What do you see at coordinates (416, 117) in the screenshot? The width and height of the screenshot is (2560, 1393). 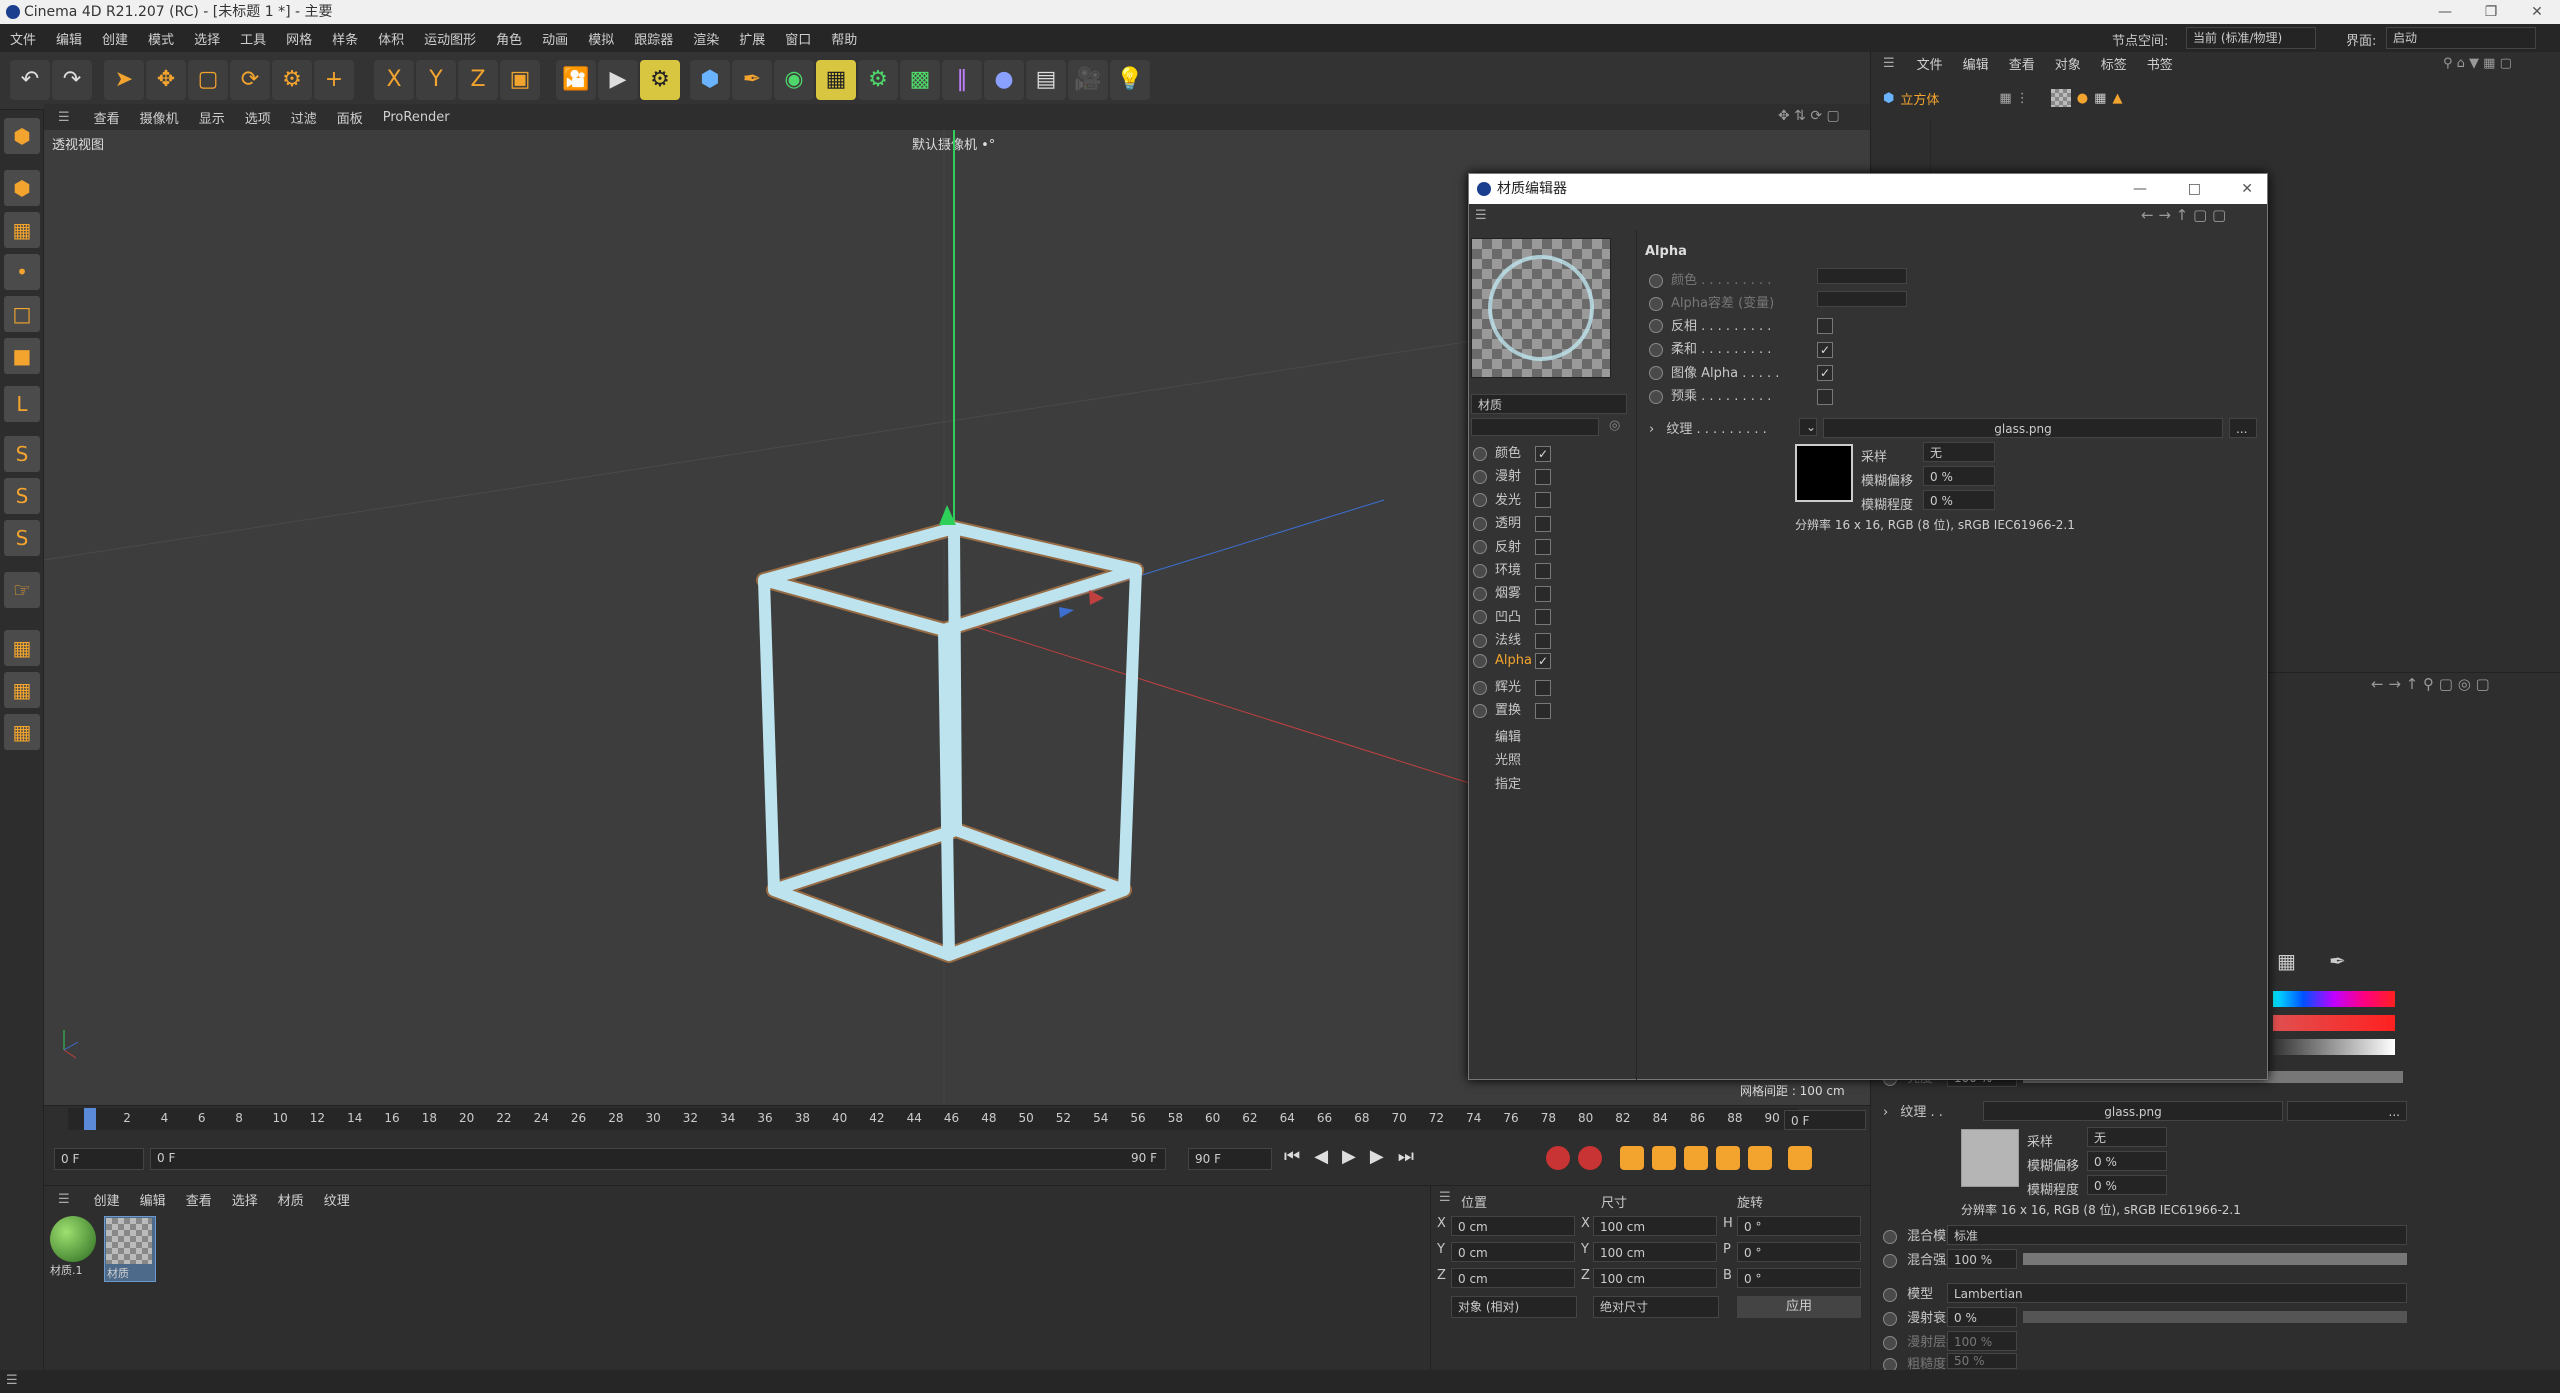 I see `viewport-menu-prorender: ProRender` at bounding box center [416, 117].